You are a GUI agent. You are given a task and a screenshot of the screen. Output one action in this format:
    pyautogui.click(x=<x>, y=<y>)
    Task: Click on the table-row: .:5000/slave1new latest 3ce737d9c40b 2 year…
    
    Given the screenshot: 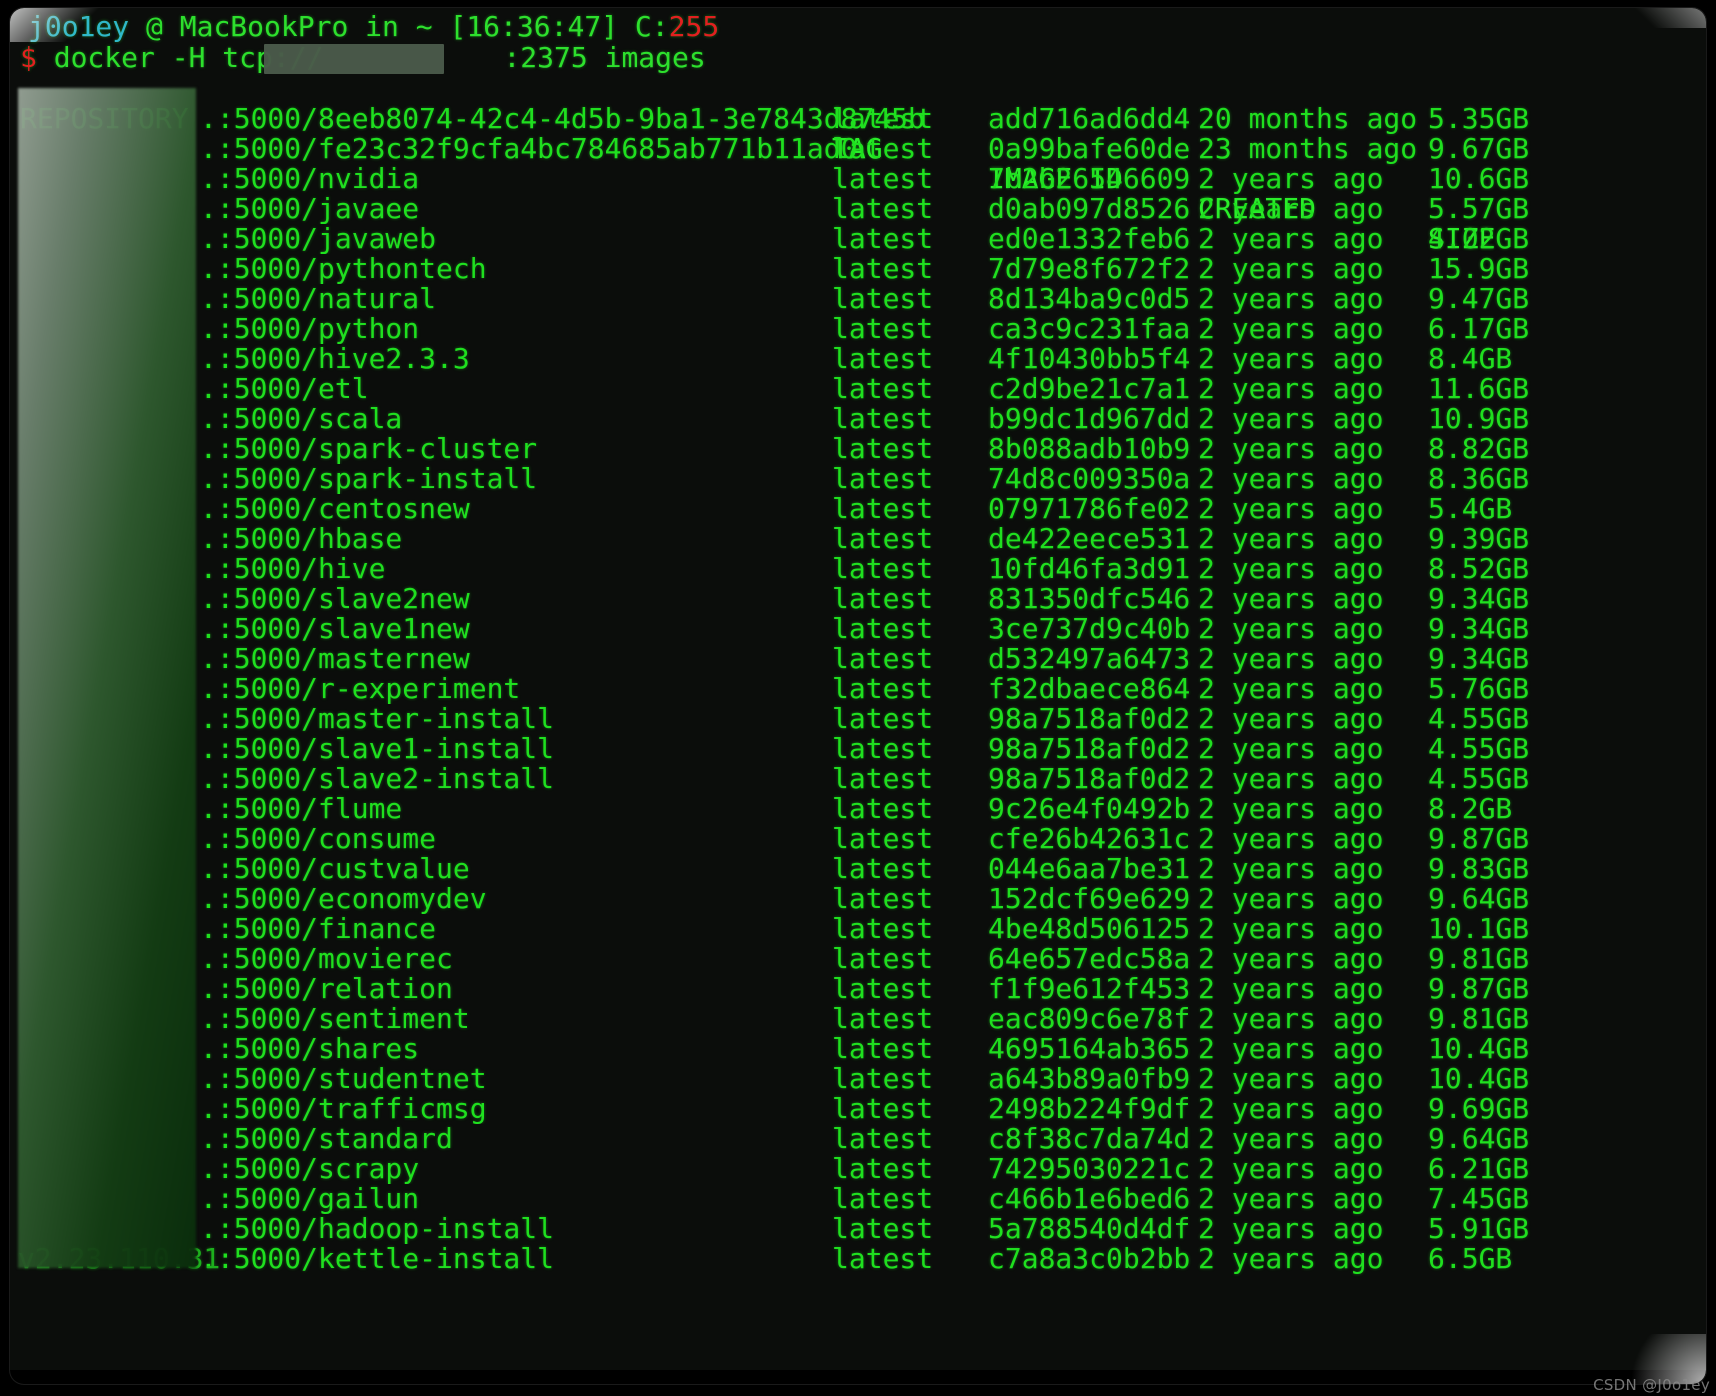 What is the action you would take?
    pyautogui.click(x=858, y=629)
    